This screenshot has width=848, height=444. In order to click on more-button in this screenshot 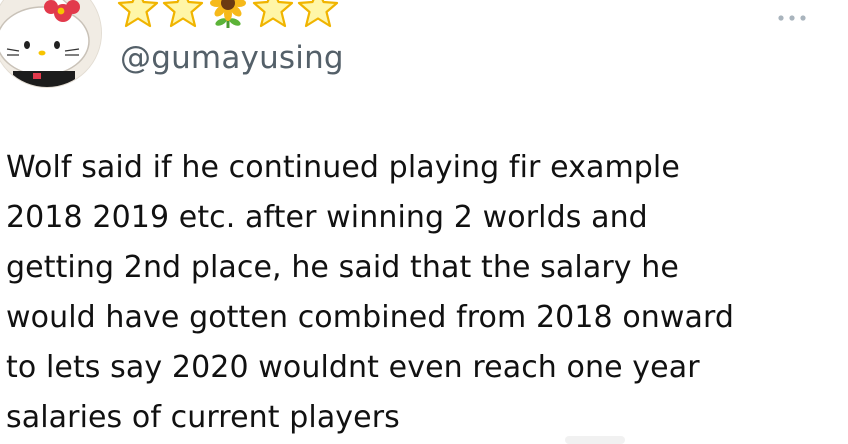, I will do `click(792, 18)`.